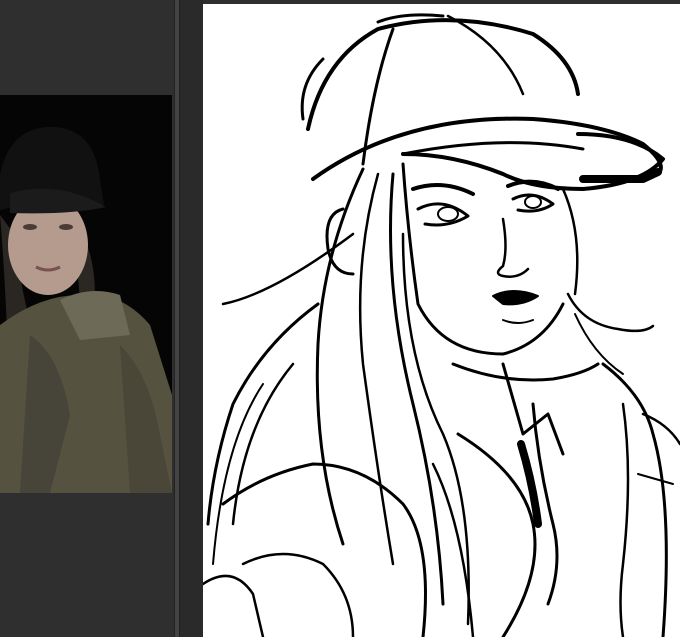 The image size is (680, 637). Describe the element at coordinates (191, 318) in the screenshot. I see `canvas-gutter` at that location.